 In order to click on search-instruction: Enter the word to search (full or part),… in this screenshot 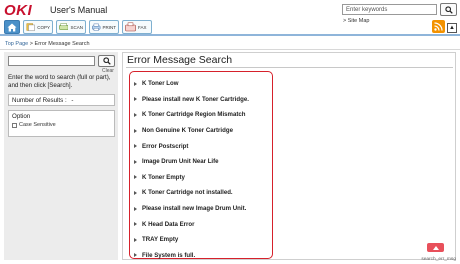, I will do `click(59, 81)`.